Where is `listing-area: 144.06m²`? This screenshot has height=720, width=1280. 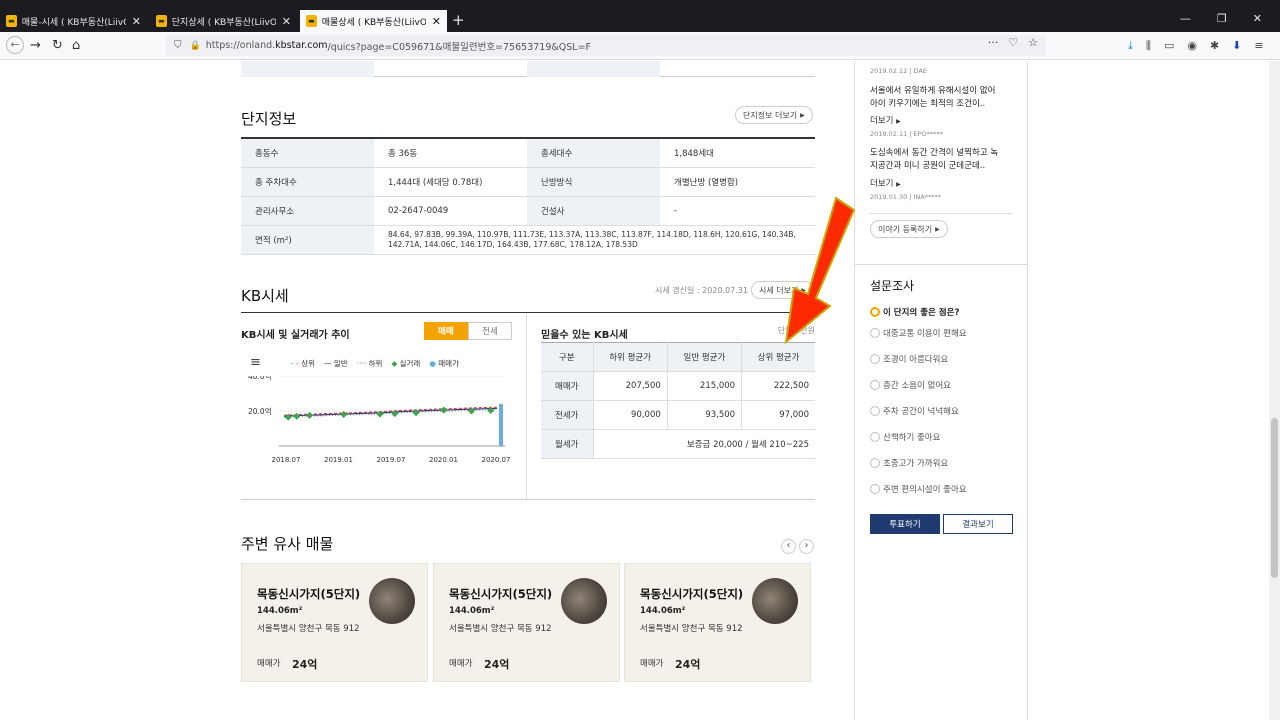 listing-area: 144.06m² is located at coordinates (280, 611).